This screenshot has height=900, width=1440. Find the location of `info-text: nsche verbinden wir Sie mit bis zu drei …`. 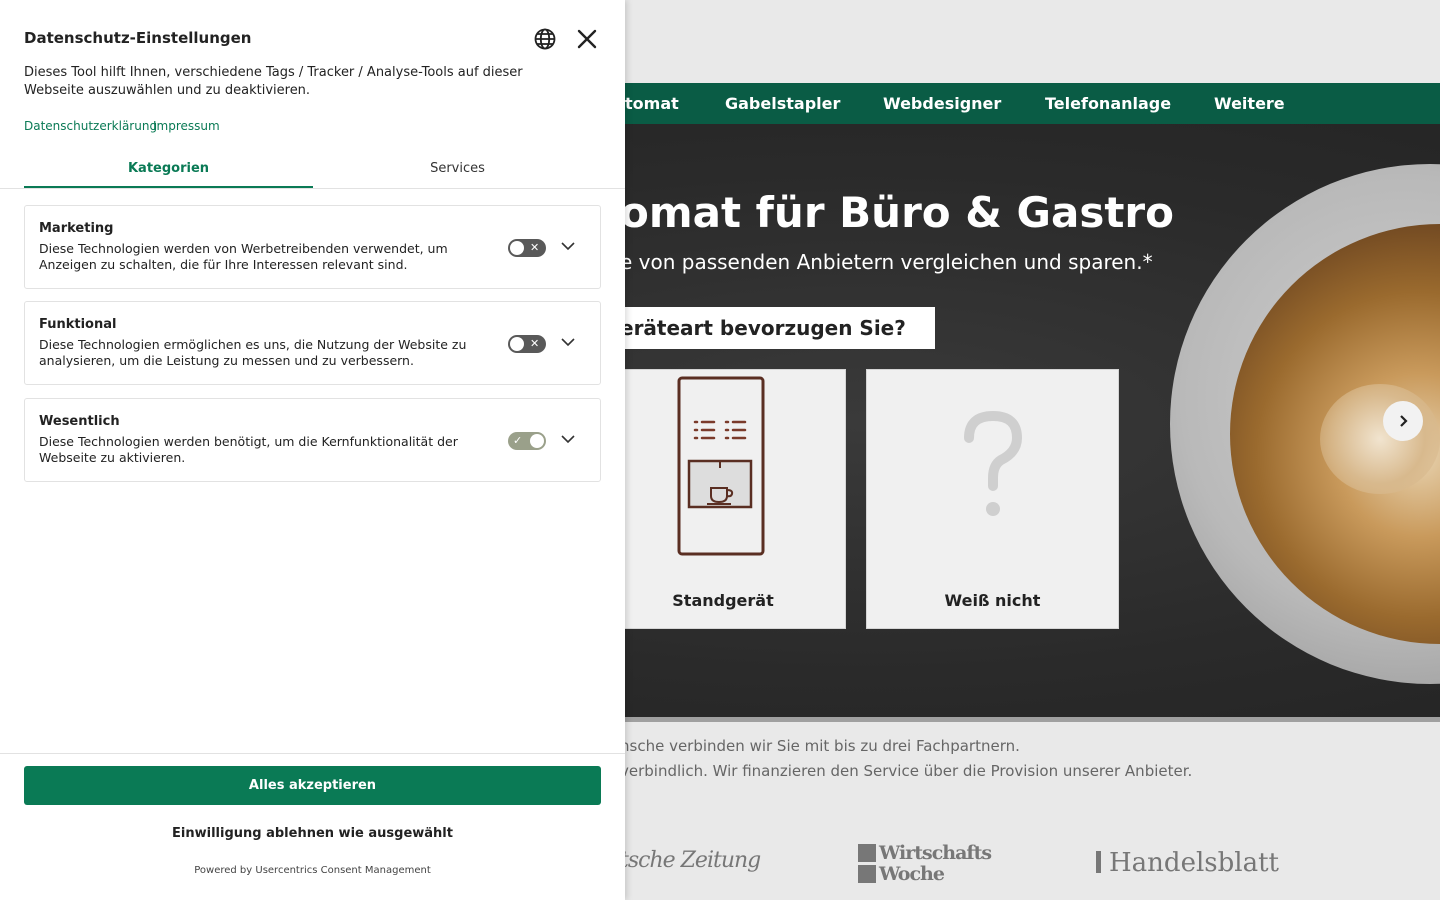

info-text: nsche verbinden wir Sie mit bis zu drei … is located at coordinates (820, 746).